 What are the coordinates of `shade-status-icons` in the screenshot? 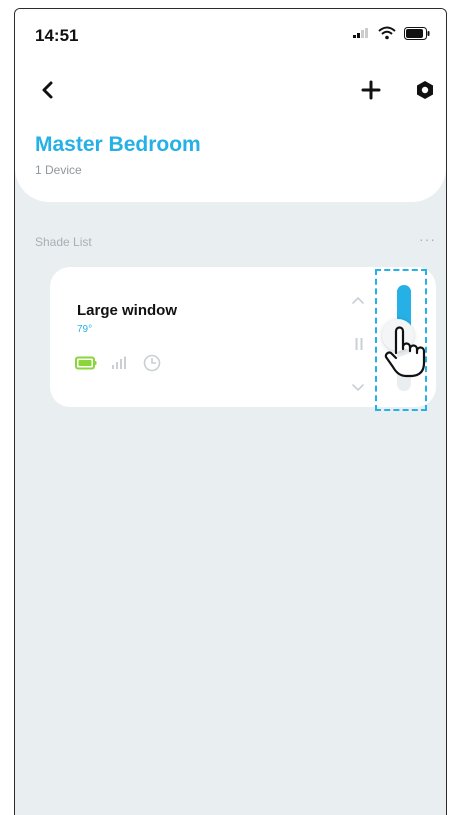 It's located at (118, 363).